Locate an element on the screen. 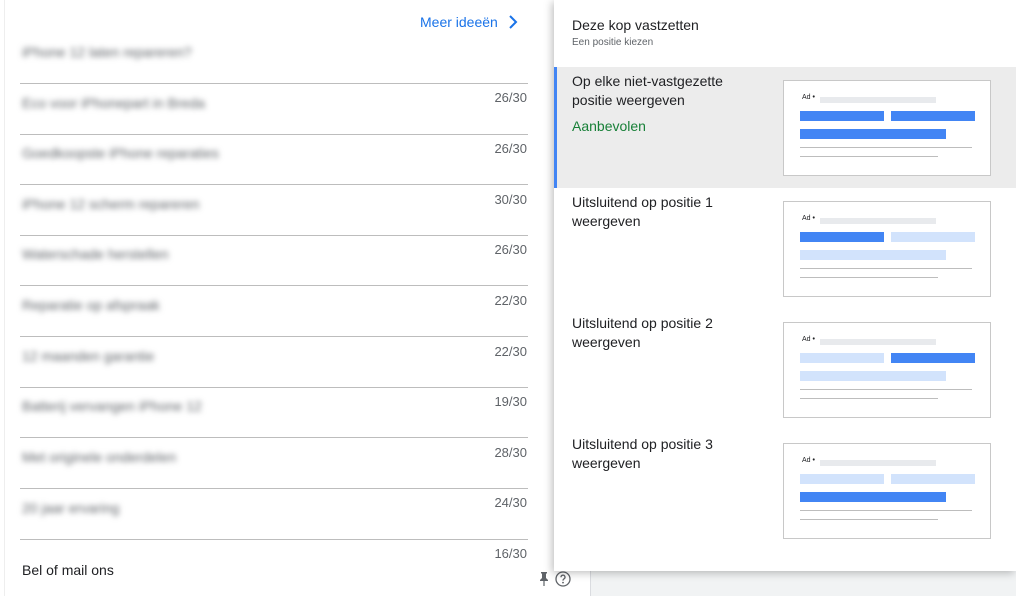 The width and height of the screenshot is (1016, 596). panel-subtitle: Een positie kiezen is located at coordinates (613, 42).